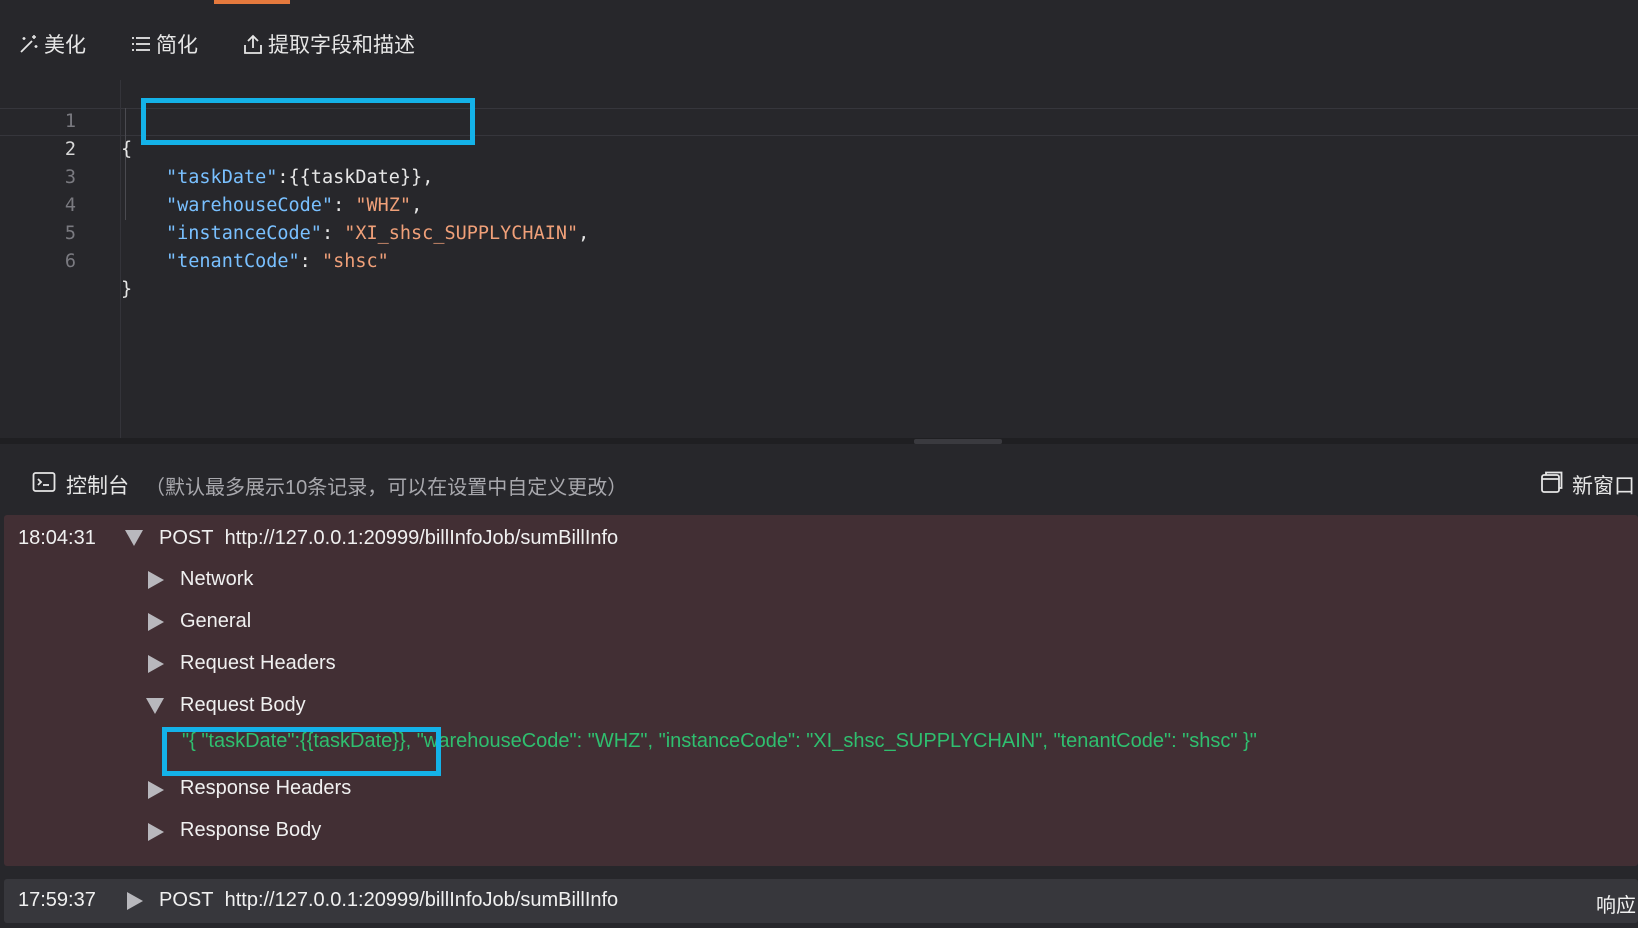 Image resolution: width=1638 pixels, height=928 pixels. Describe the element at coordinates (819, 232) in the screenshot. I see `code-line: 5 "tenantCode": "shsc"` at that location.